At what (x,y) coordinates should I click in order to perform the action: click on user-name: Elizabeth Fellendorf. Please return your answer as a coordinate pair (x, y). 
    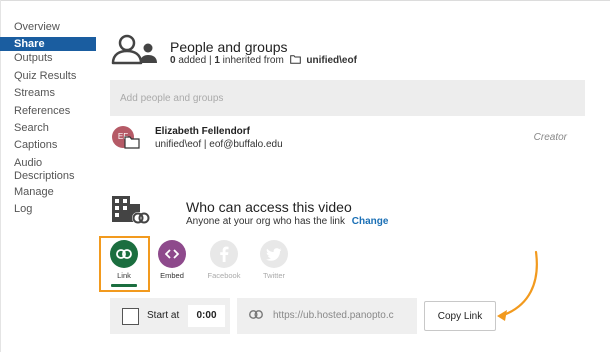
    Looking at the image, I should click on (203, 131).